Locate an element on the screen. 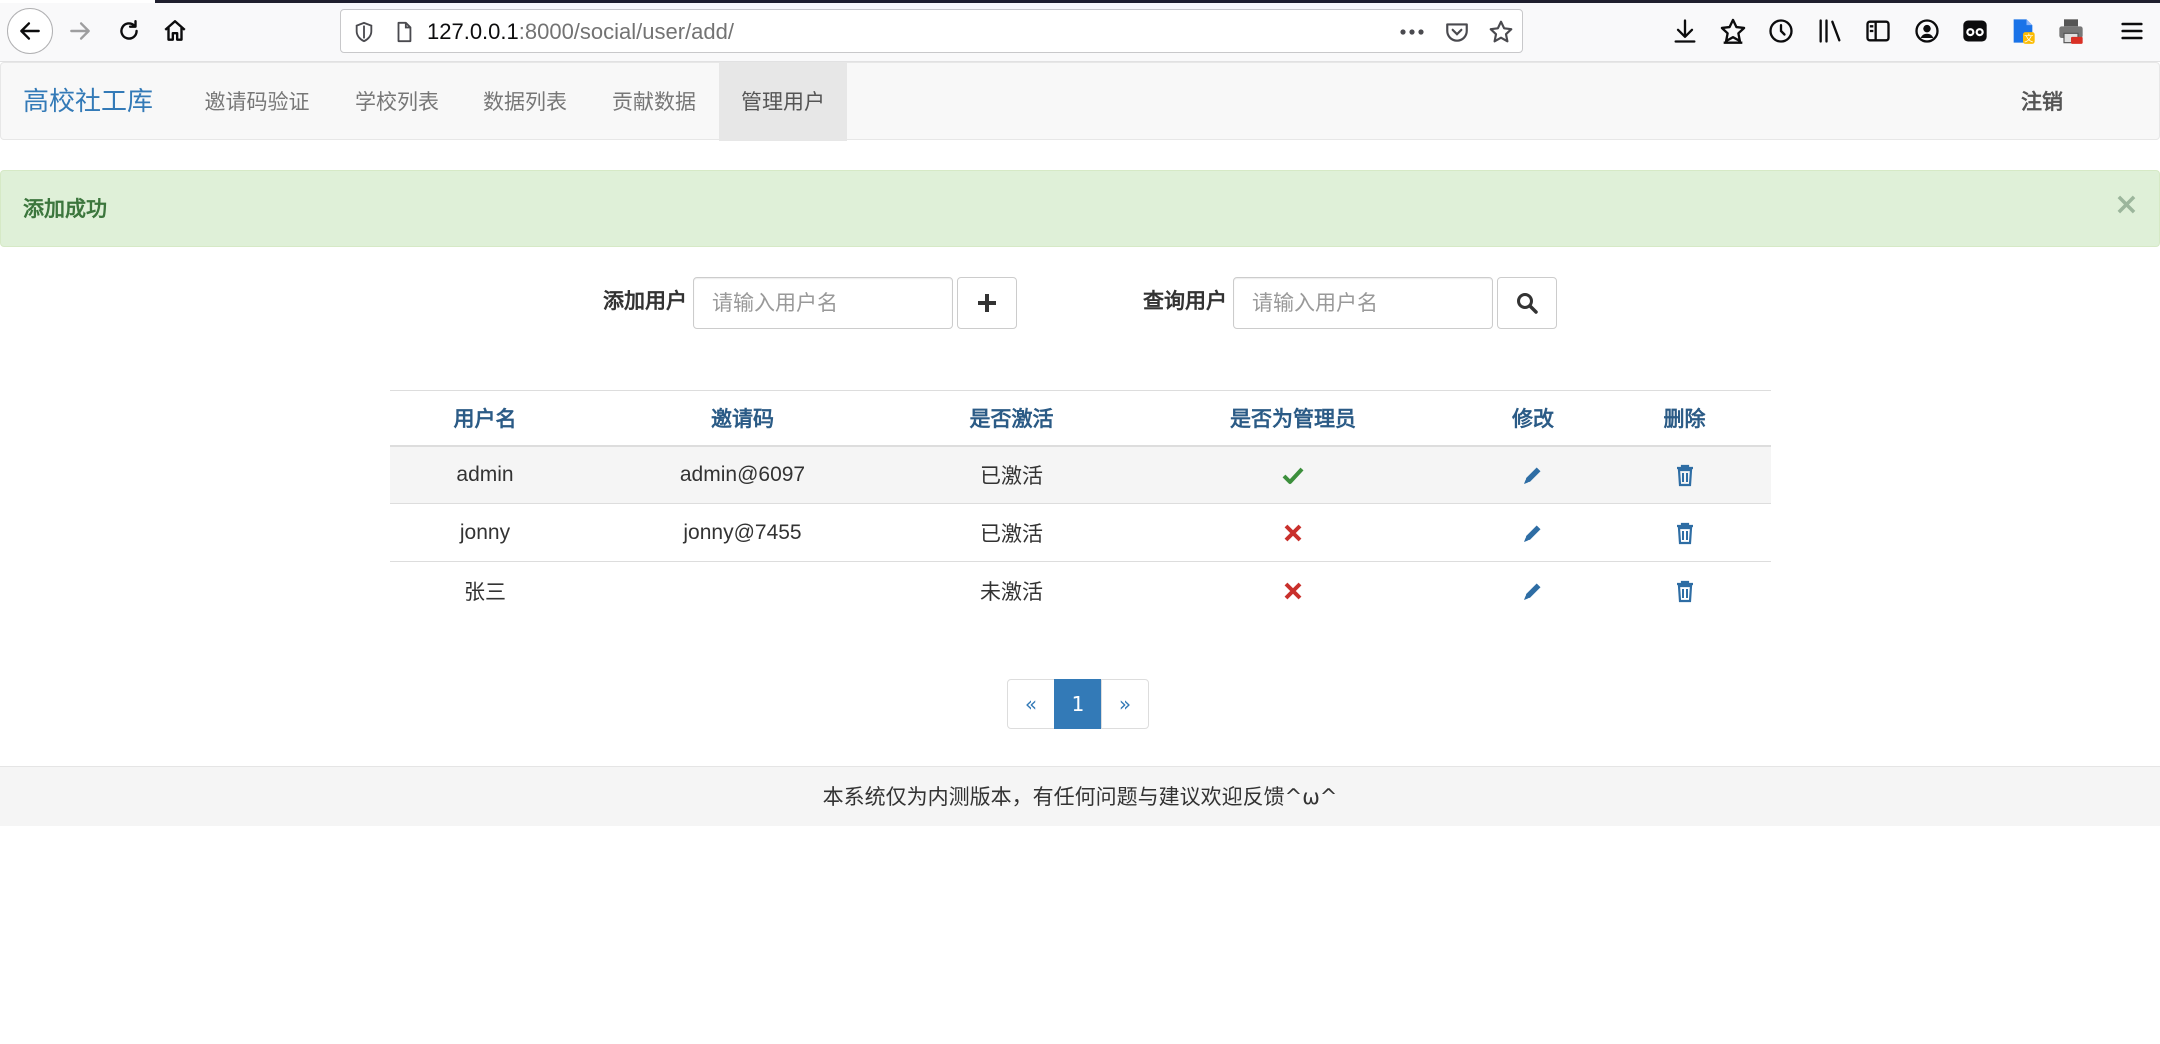 The image size is (2160, 1044). pocket-icon is located at coordinates (1457, 32).